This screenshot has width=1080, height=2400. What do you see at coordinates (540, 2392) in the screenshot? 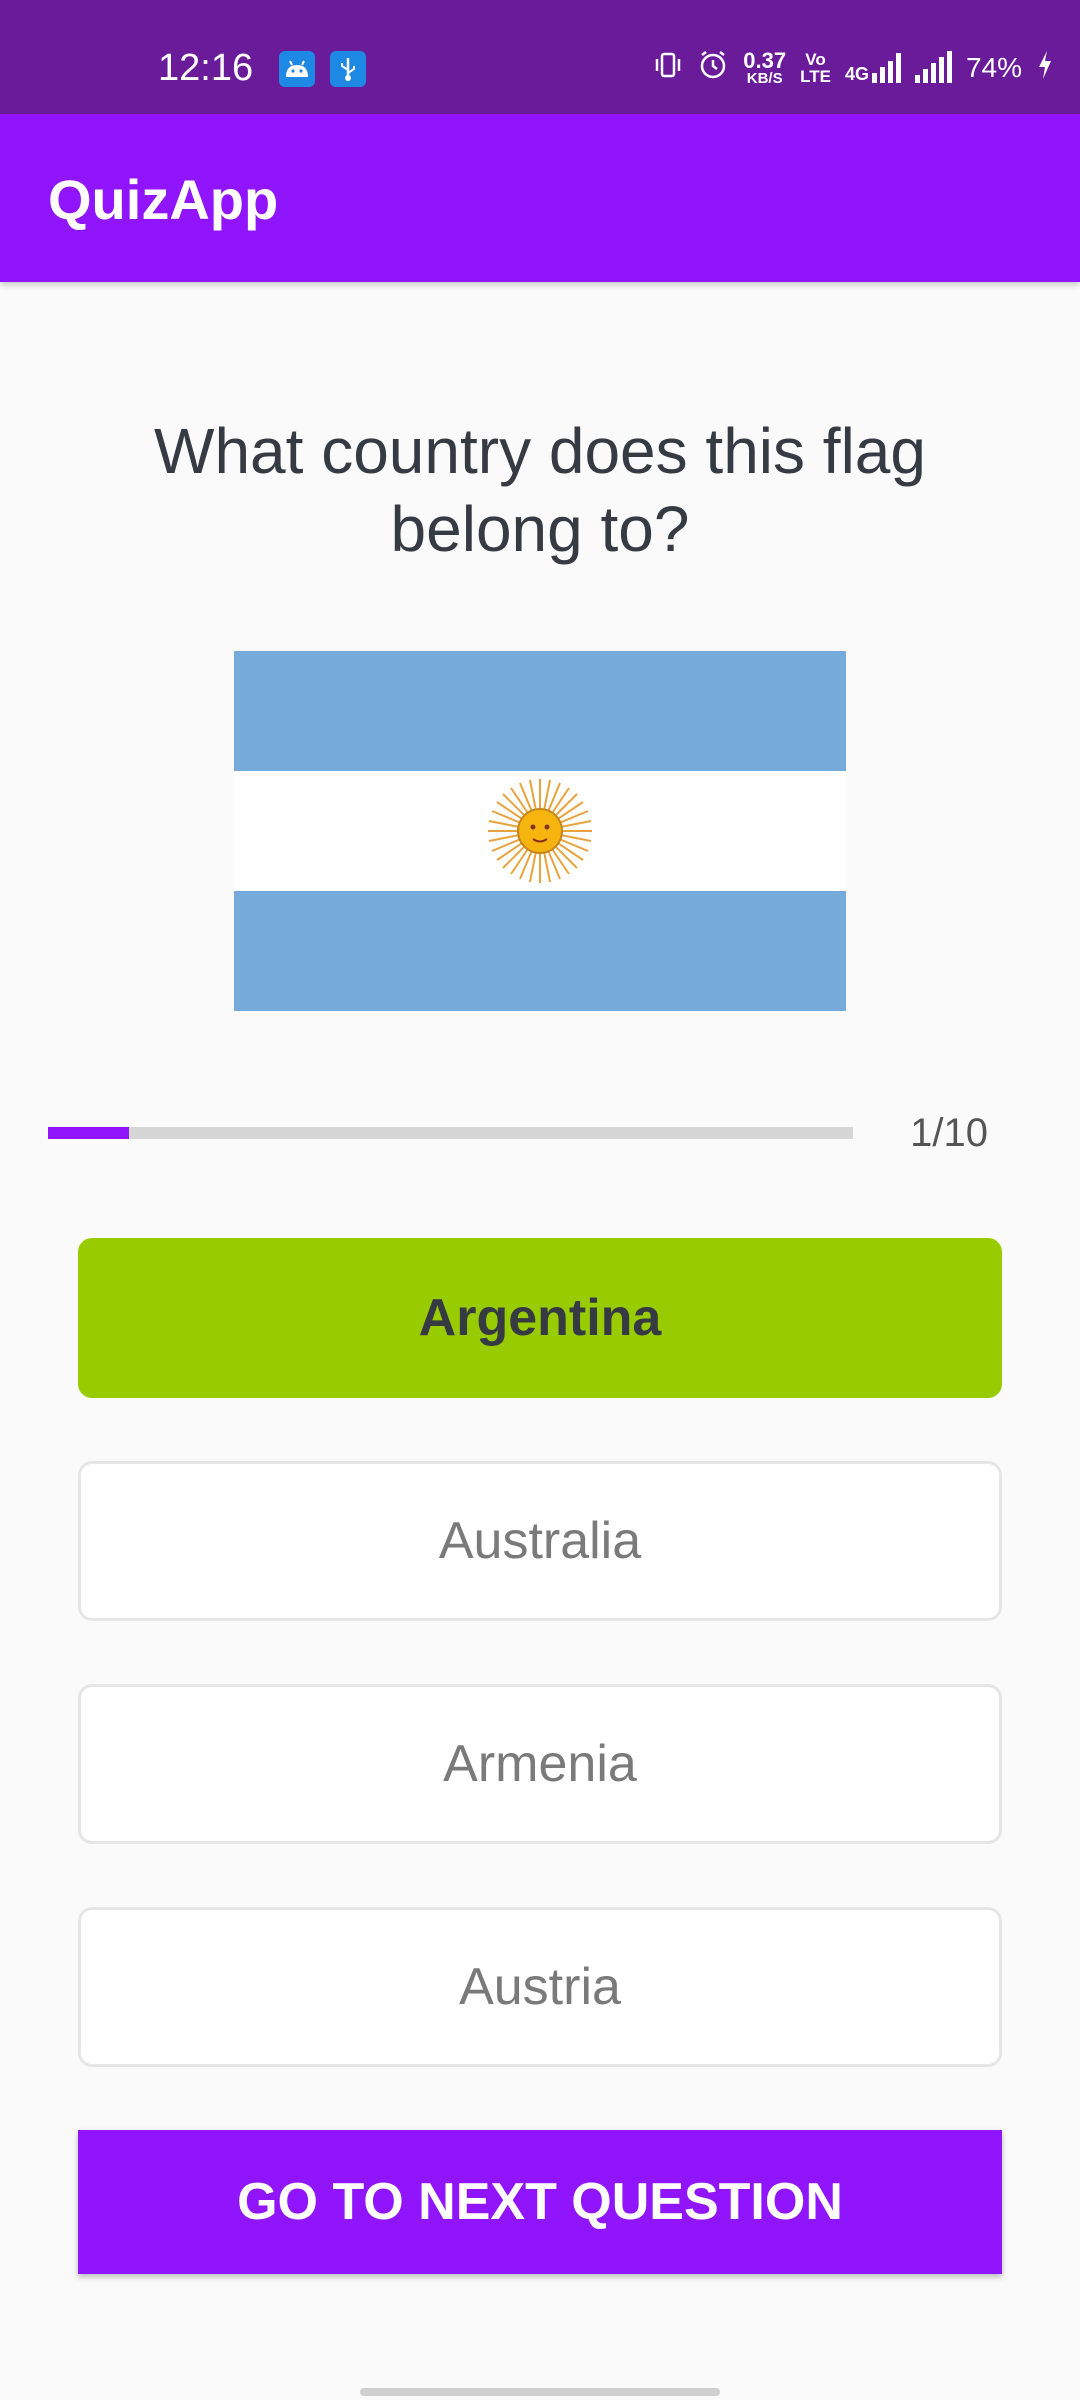
I see `gesture-nav-handle` at bounding box center [540, 2392].